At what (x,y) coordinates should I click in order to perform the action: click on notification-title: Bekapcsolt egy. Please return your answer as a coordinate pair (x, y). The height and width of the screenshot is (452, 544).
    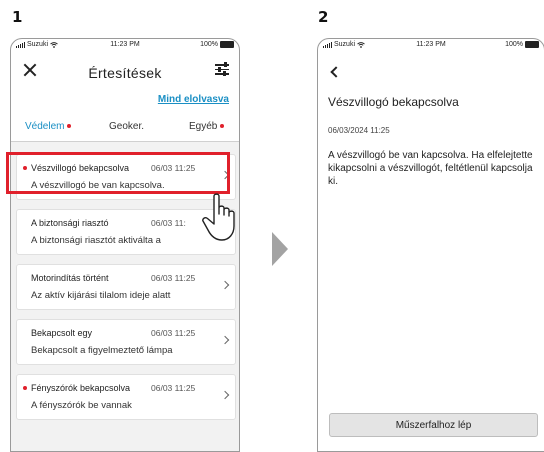
    Looking at the image, I should click on (62, 333).